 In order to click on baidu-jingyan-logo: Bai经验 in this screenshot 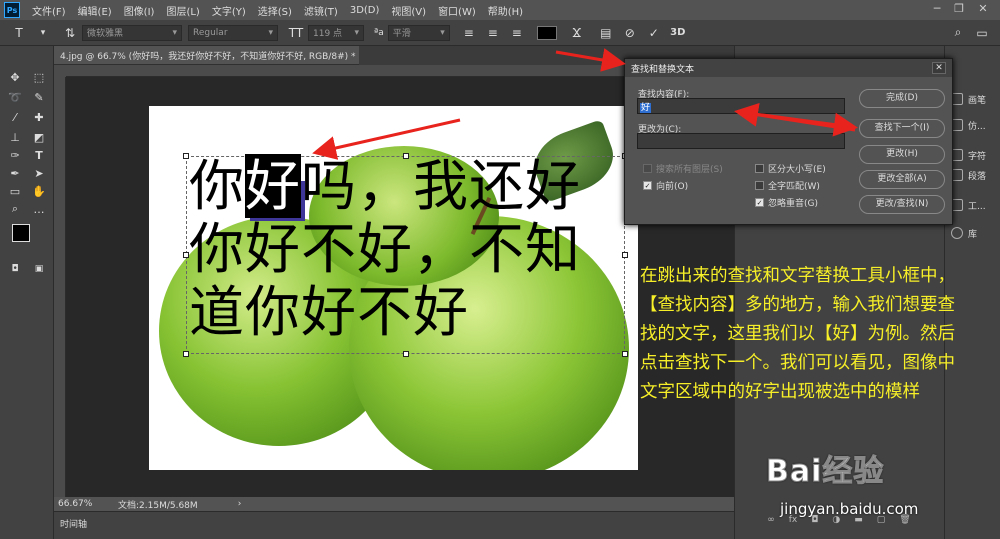, I will do `click(825, 472)`.